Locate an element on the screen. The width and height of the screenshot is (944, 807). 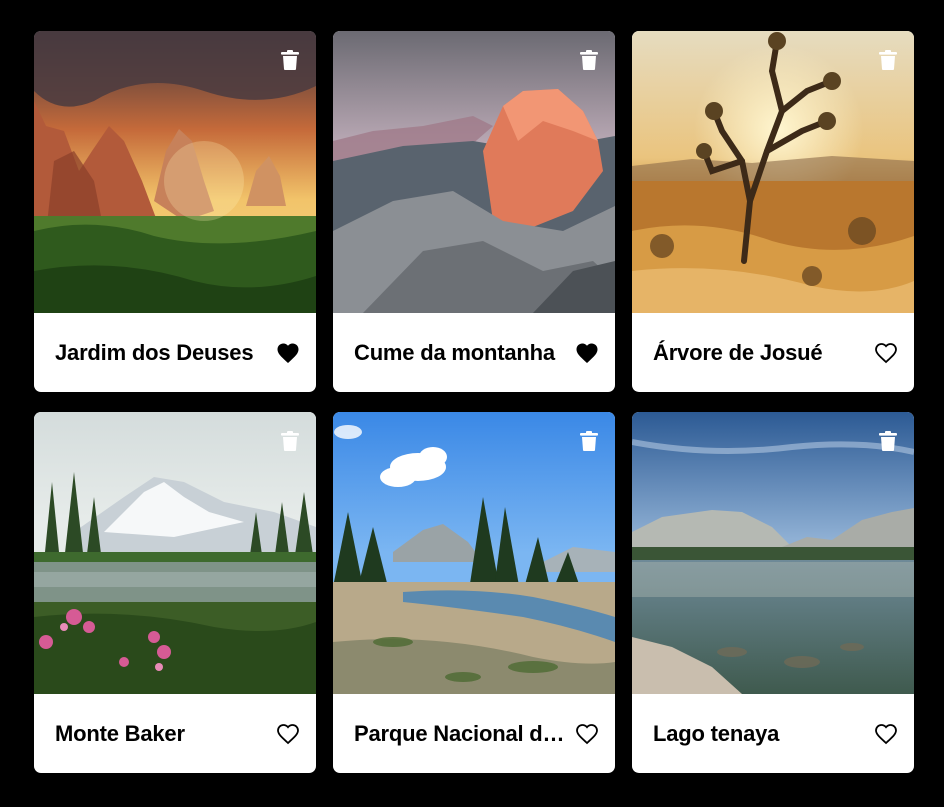
card-footer: Árvore de Josué is located at coordinates (773, 352).